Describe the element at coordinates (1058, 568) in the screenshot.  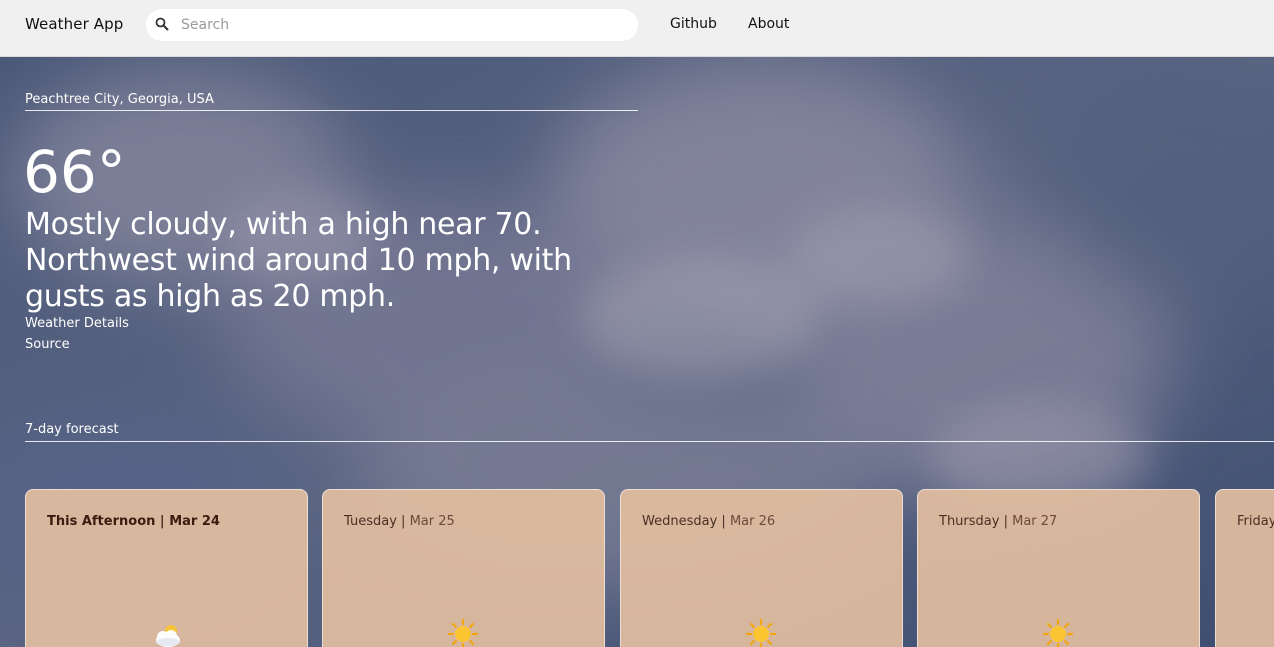
I see `forecast-card: Thursday | Mar 27` at that location.